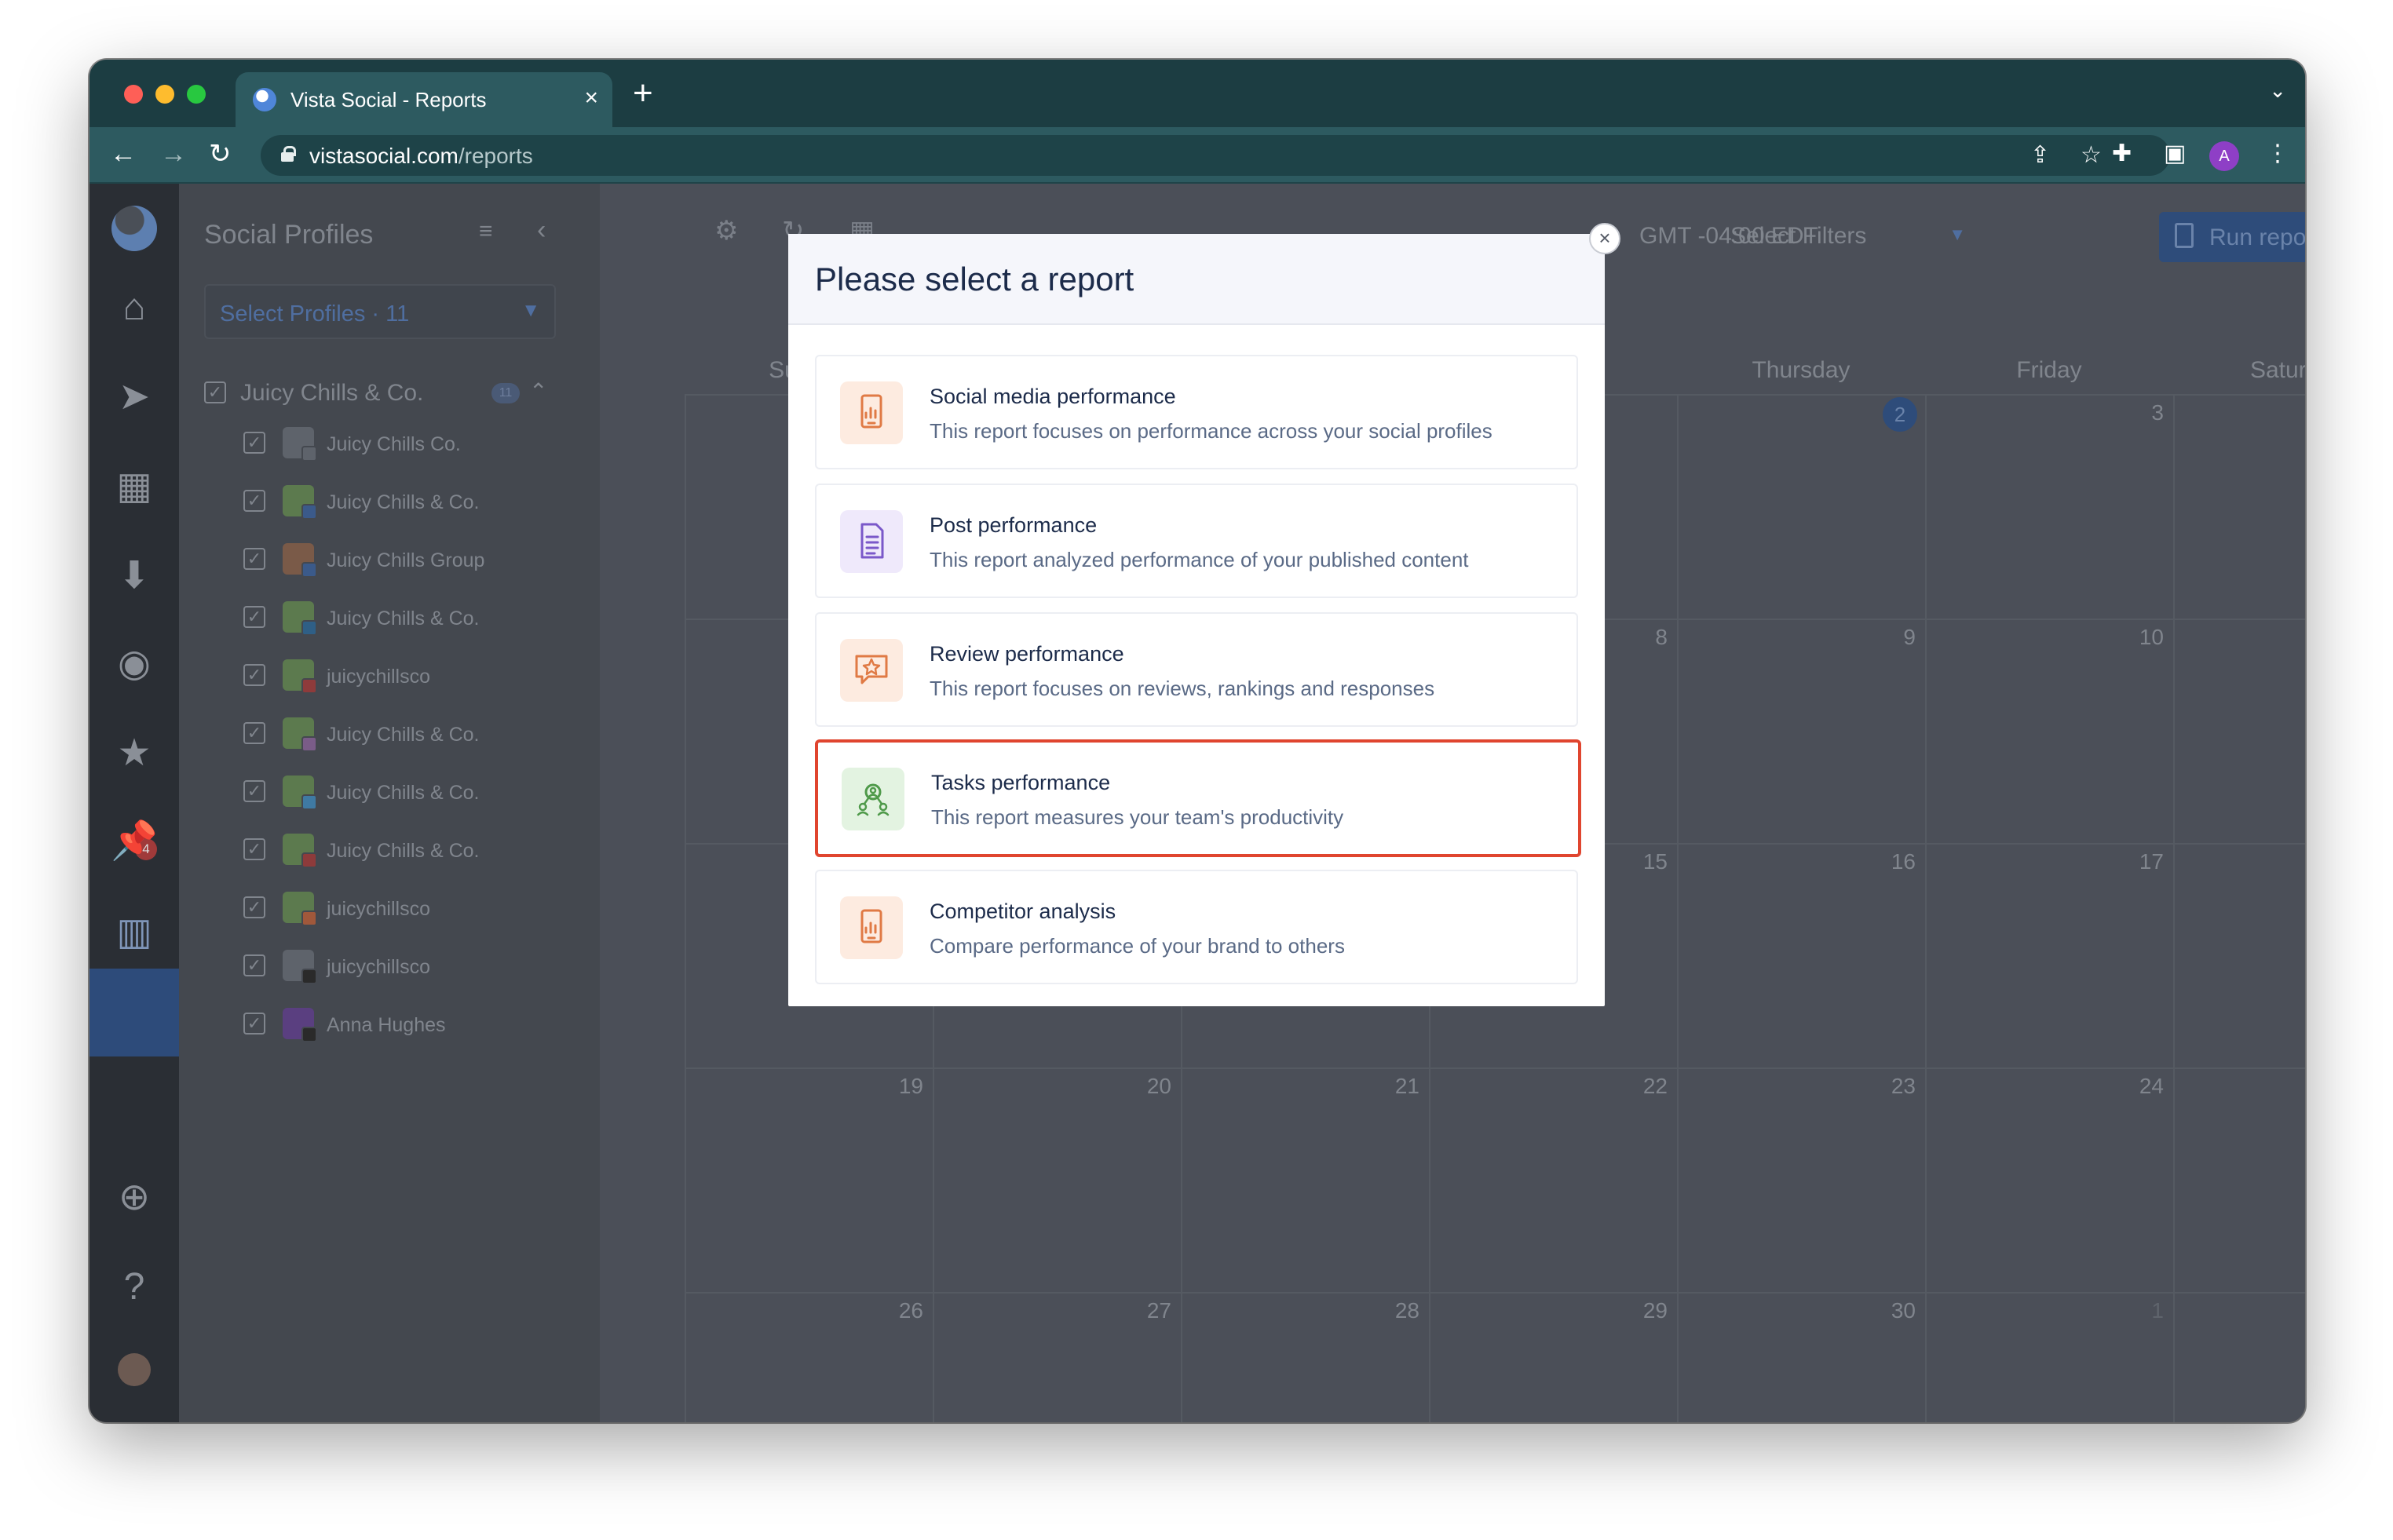  I want to click on calendar-day: 23, so click(1892, 1086).